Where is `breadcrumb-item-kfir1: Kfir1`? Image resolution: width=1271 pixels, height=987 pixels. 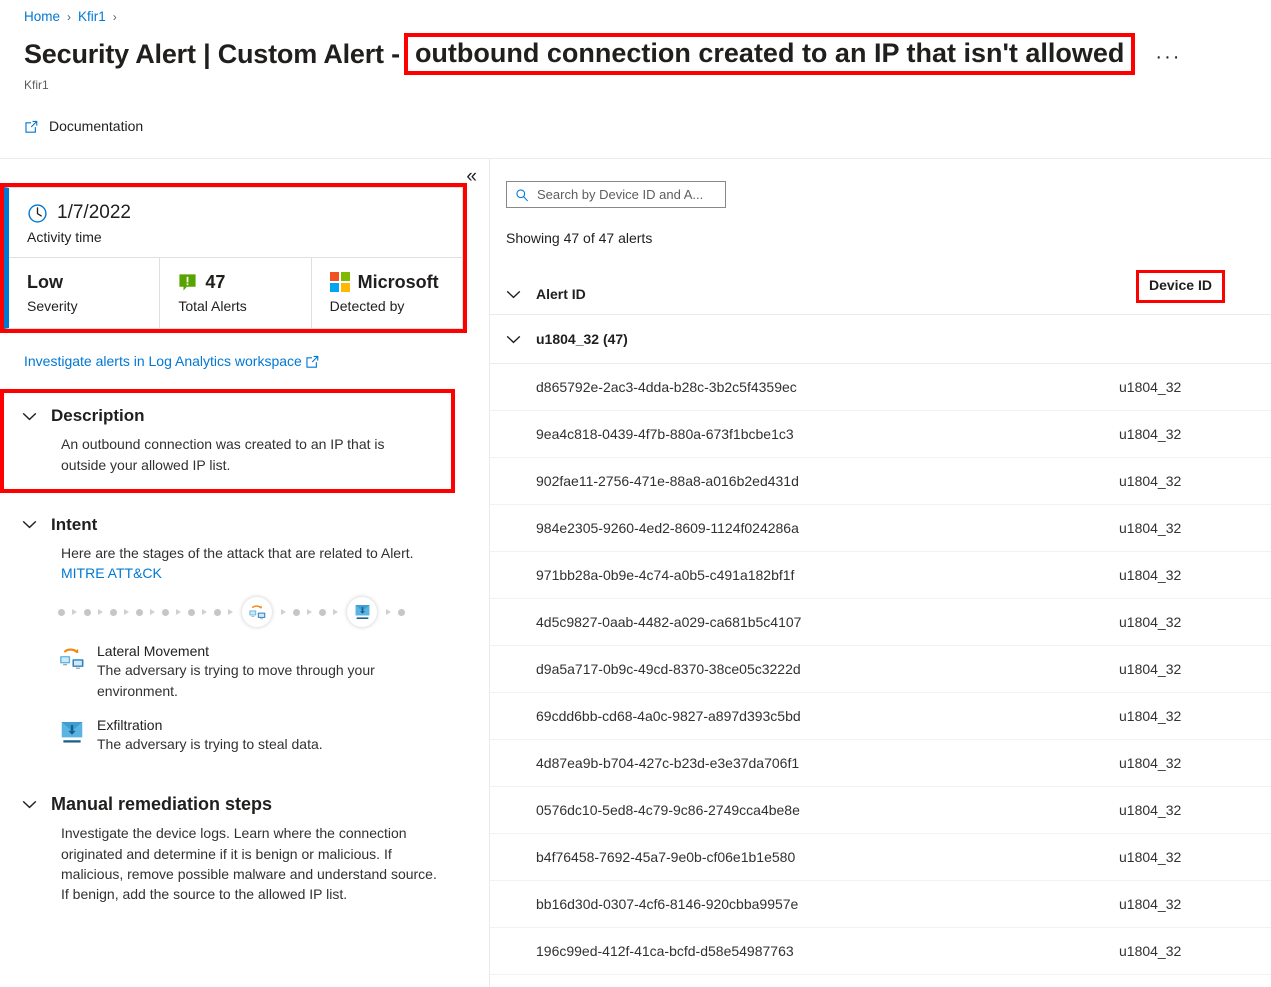 breadcrumb-item-kfir1: Kfir1 is located at coordinates (92, 16).